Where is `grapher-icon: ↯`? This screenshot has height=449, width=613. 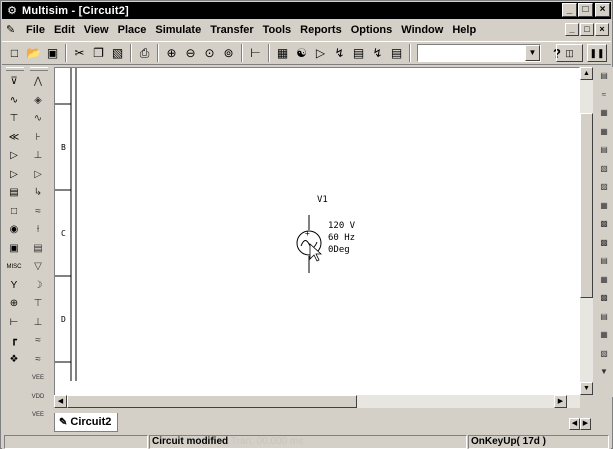 grapher-icon: ↯ is located at coordinates (377, 53).